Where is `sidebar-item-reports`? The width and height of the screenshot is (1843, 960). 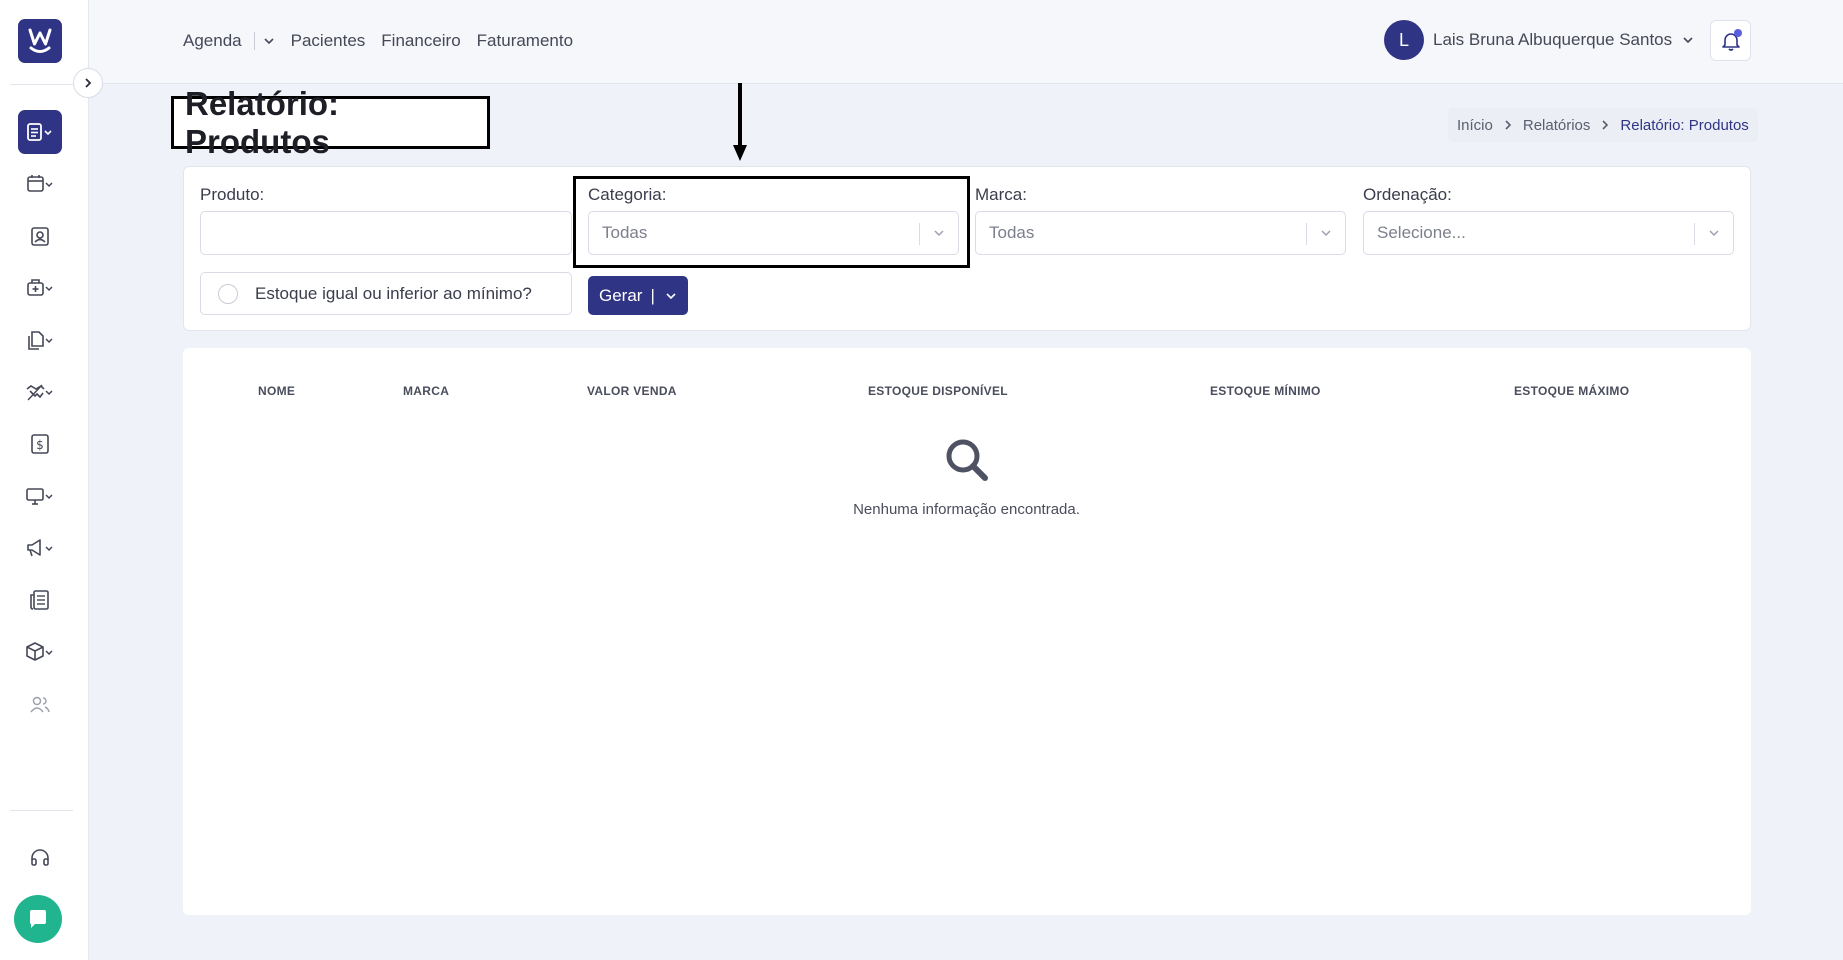 sidebar-item-reports is located at coordinates (40, 132).